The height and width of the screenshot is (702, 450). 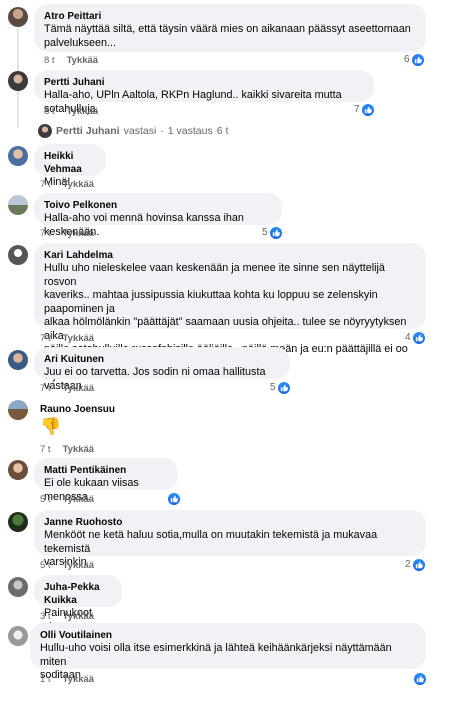 What do you see at coordinates (51, 426) in the screenshot?
I see `thumbs-down-emoji: 👎` at bounding box center [51, 426].